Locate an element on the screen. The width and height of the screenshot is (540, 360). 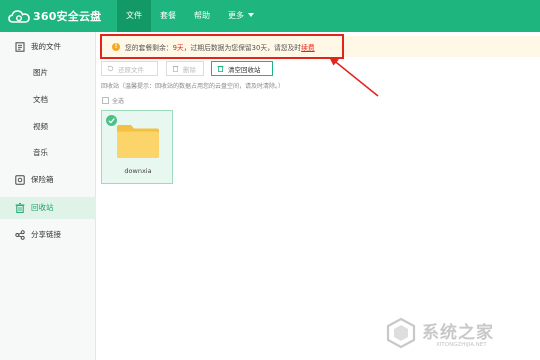
select-all-label: 全选 is located at coordinates (118, 101).